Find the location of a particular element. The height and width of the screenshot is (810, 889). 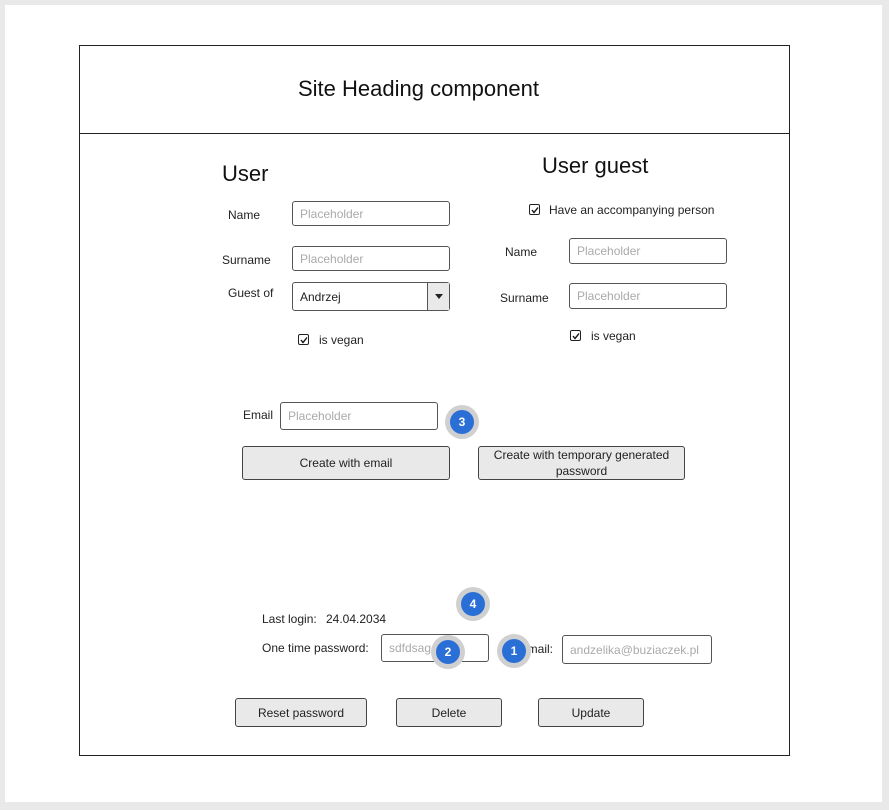

guest-name-input: Placeholder is located at coordinates (648, 251).